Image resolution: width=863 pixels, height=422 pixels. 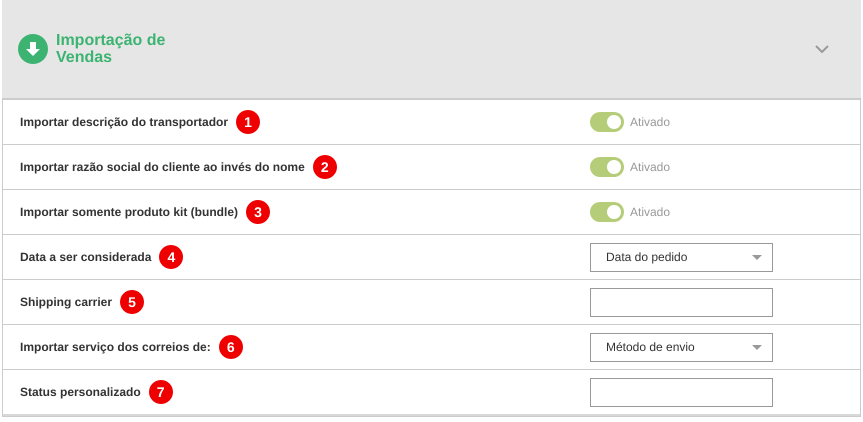 I want to click on number-badge: 6, so click(x=230, y=347).